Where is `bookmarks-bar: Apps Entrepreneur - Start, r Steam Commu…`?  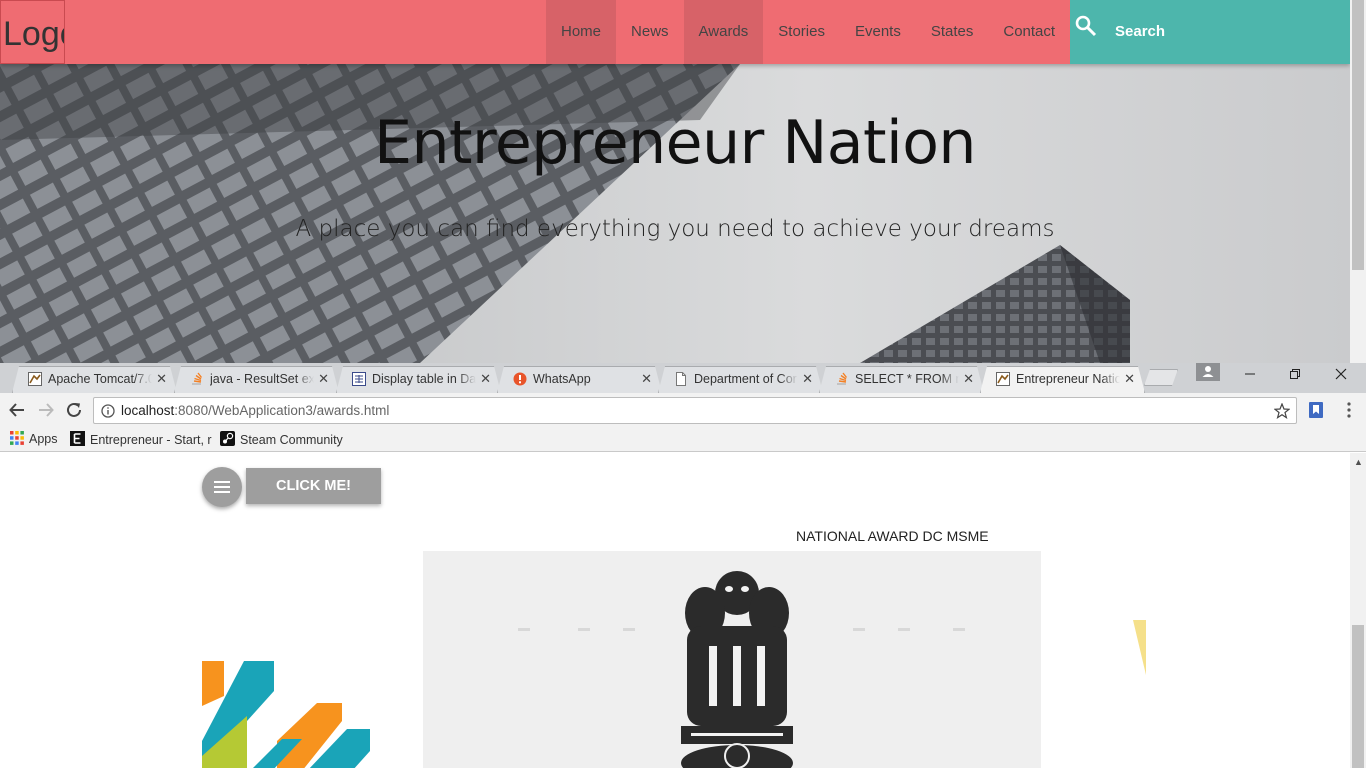
bookmarks-bar: Apps Entrepreneur - Start, r Steam Commu… is located at coordinates (683, 439).